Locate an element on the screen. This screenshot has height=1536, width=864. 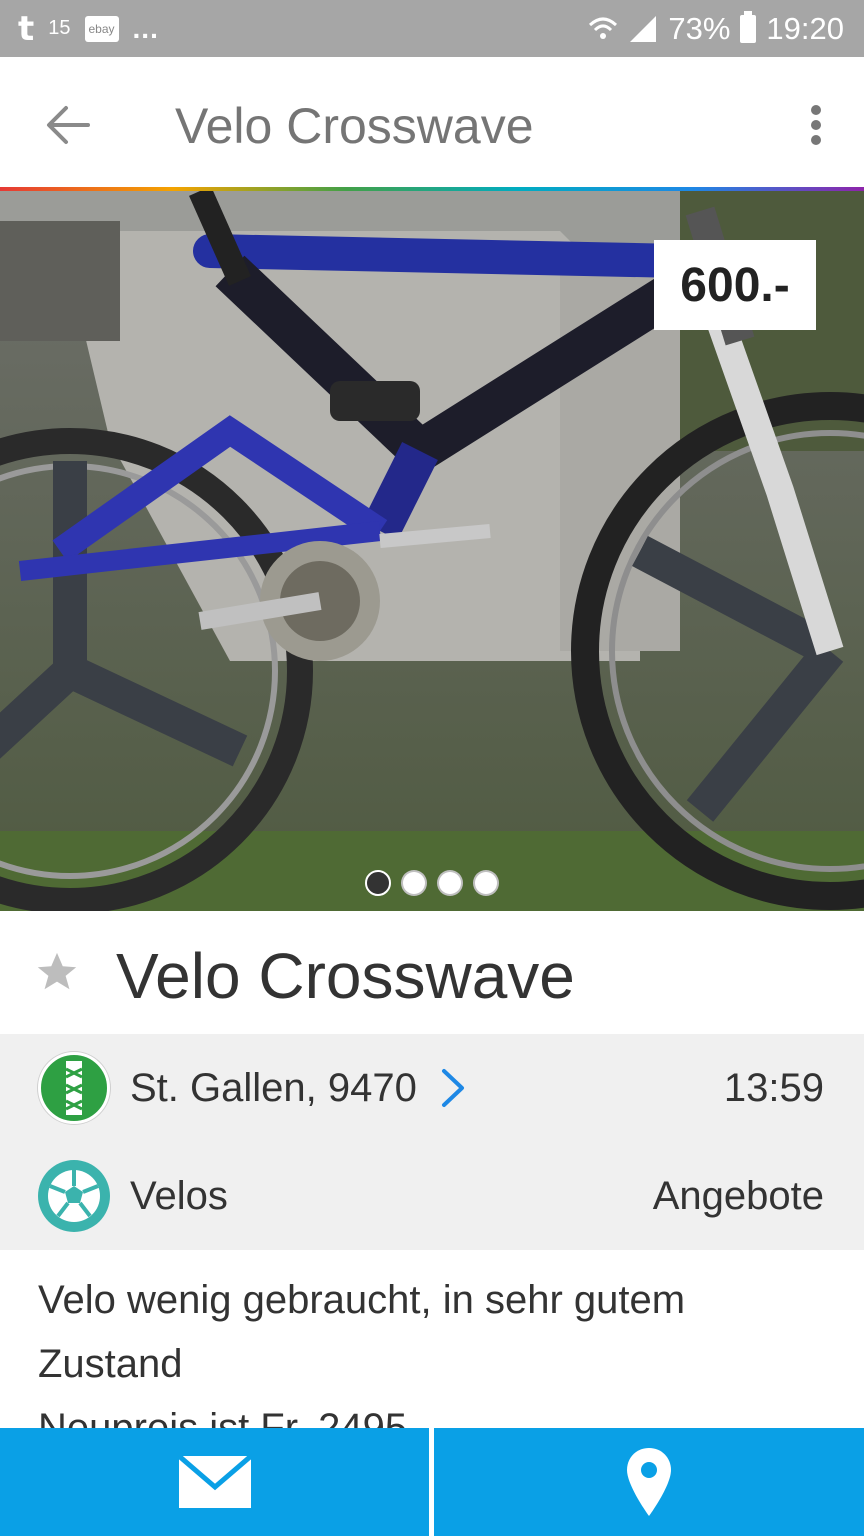
battery-icon is located at coordinates (748, 26).